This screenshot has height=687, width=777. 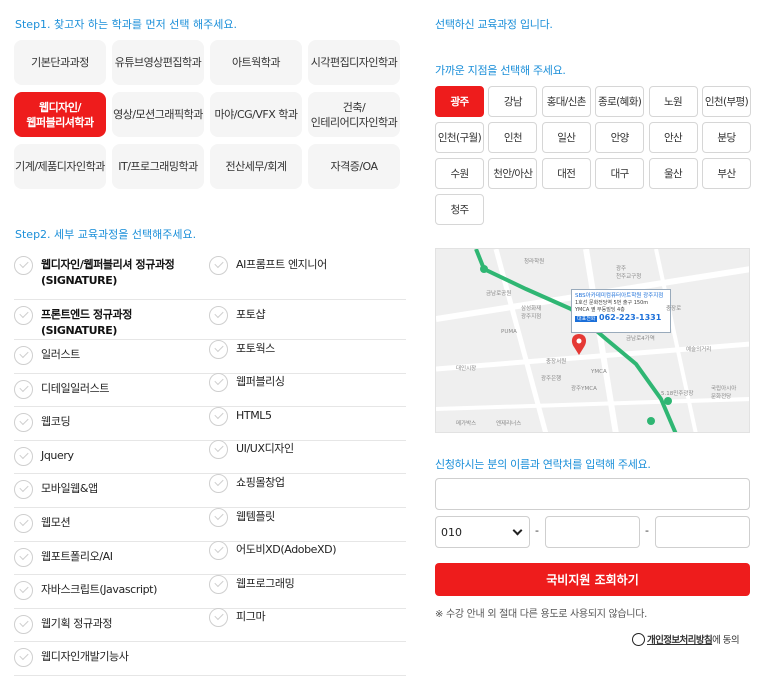 What do you see at coordinates (673, 137) in the screenshot?
I see `branch-button: 안산` at bounding box center [673, 137].